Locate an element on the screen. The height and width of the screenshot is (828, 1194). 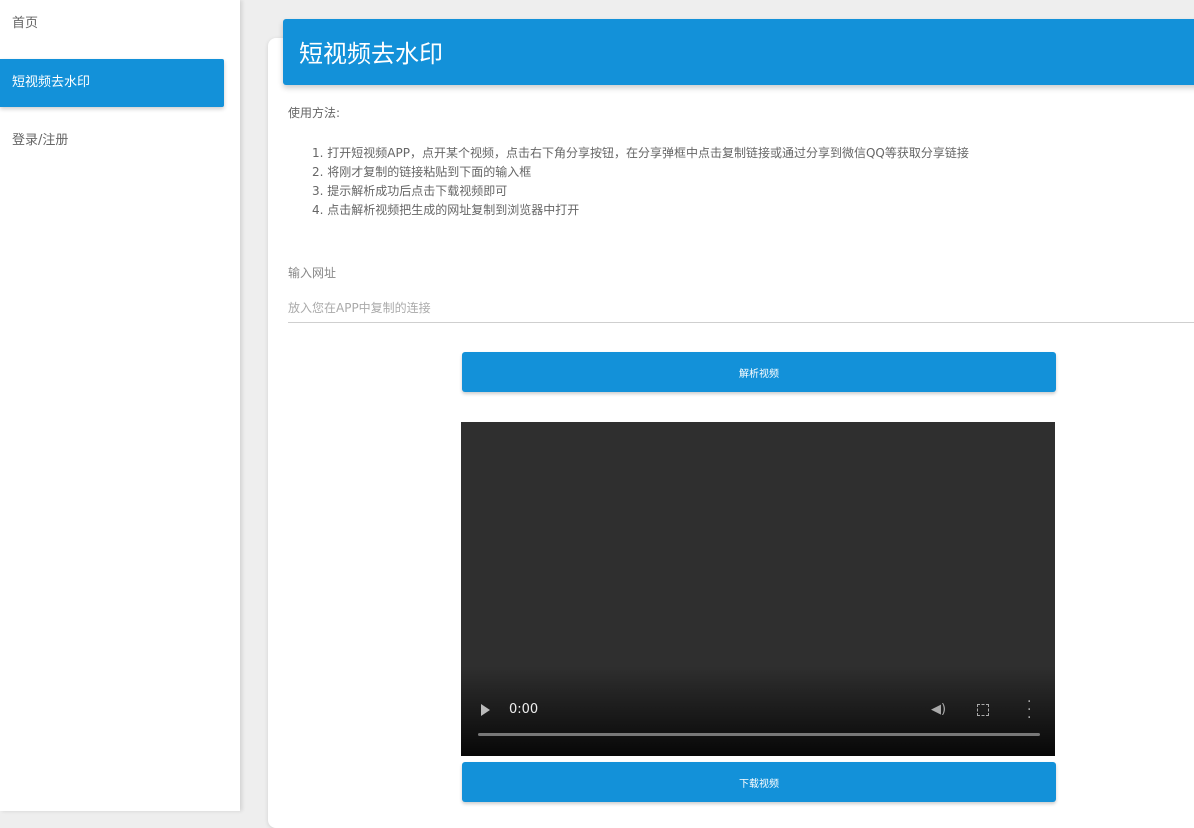
video-controls-overlay is located at coordinates (758, 711).